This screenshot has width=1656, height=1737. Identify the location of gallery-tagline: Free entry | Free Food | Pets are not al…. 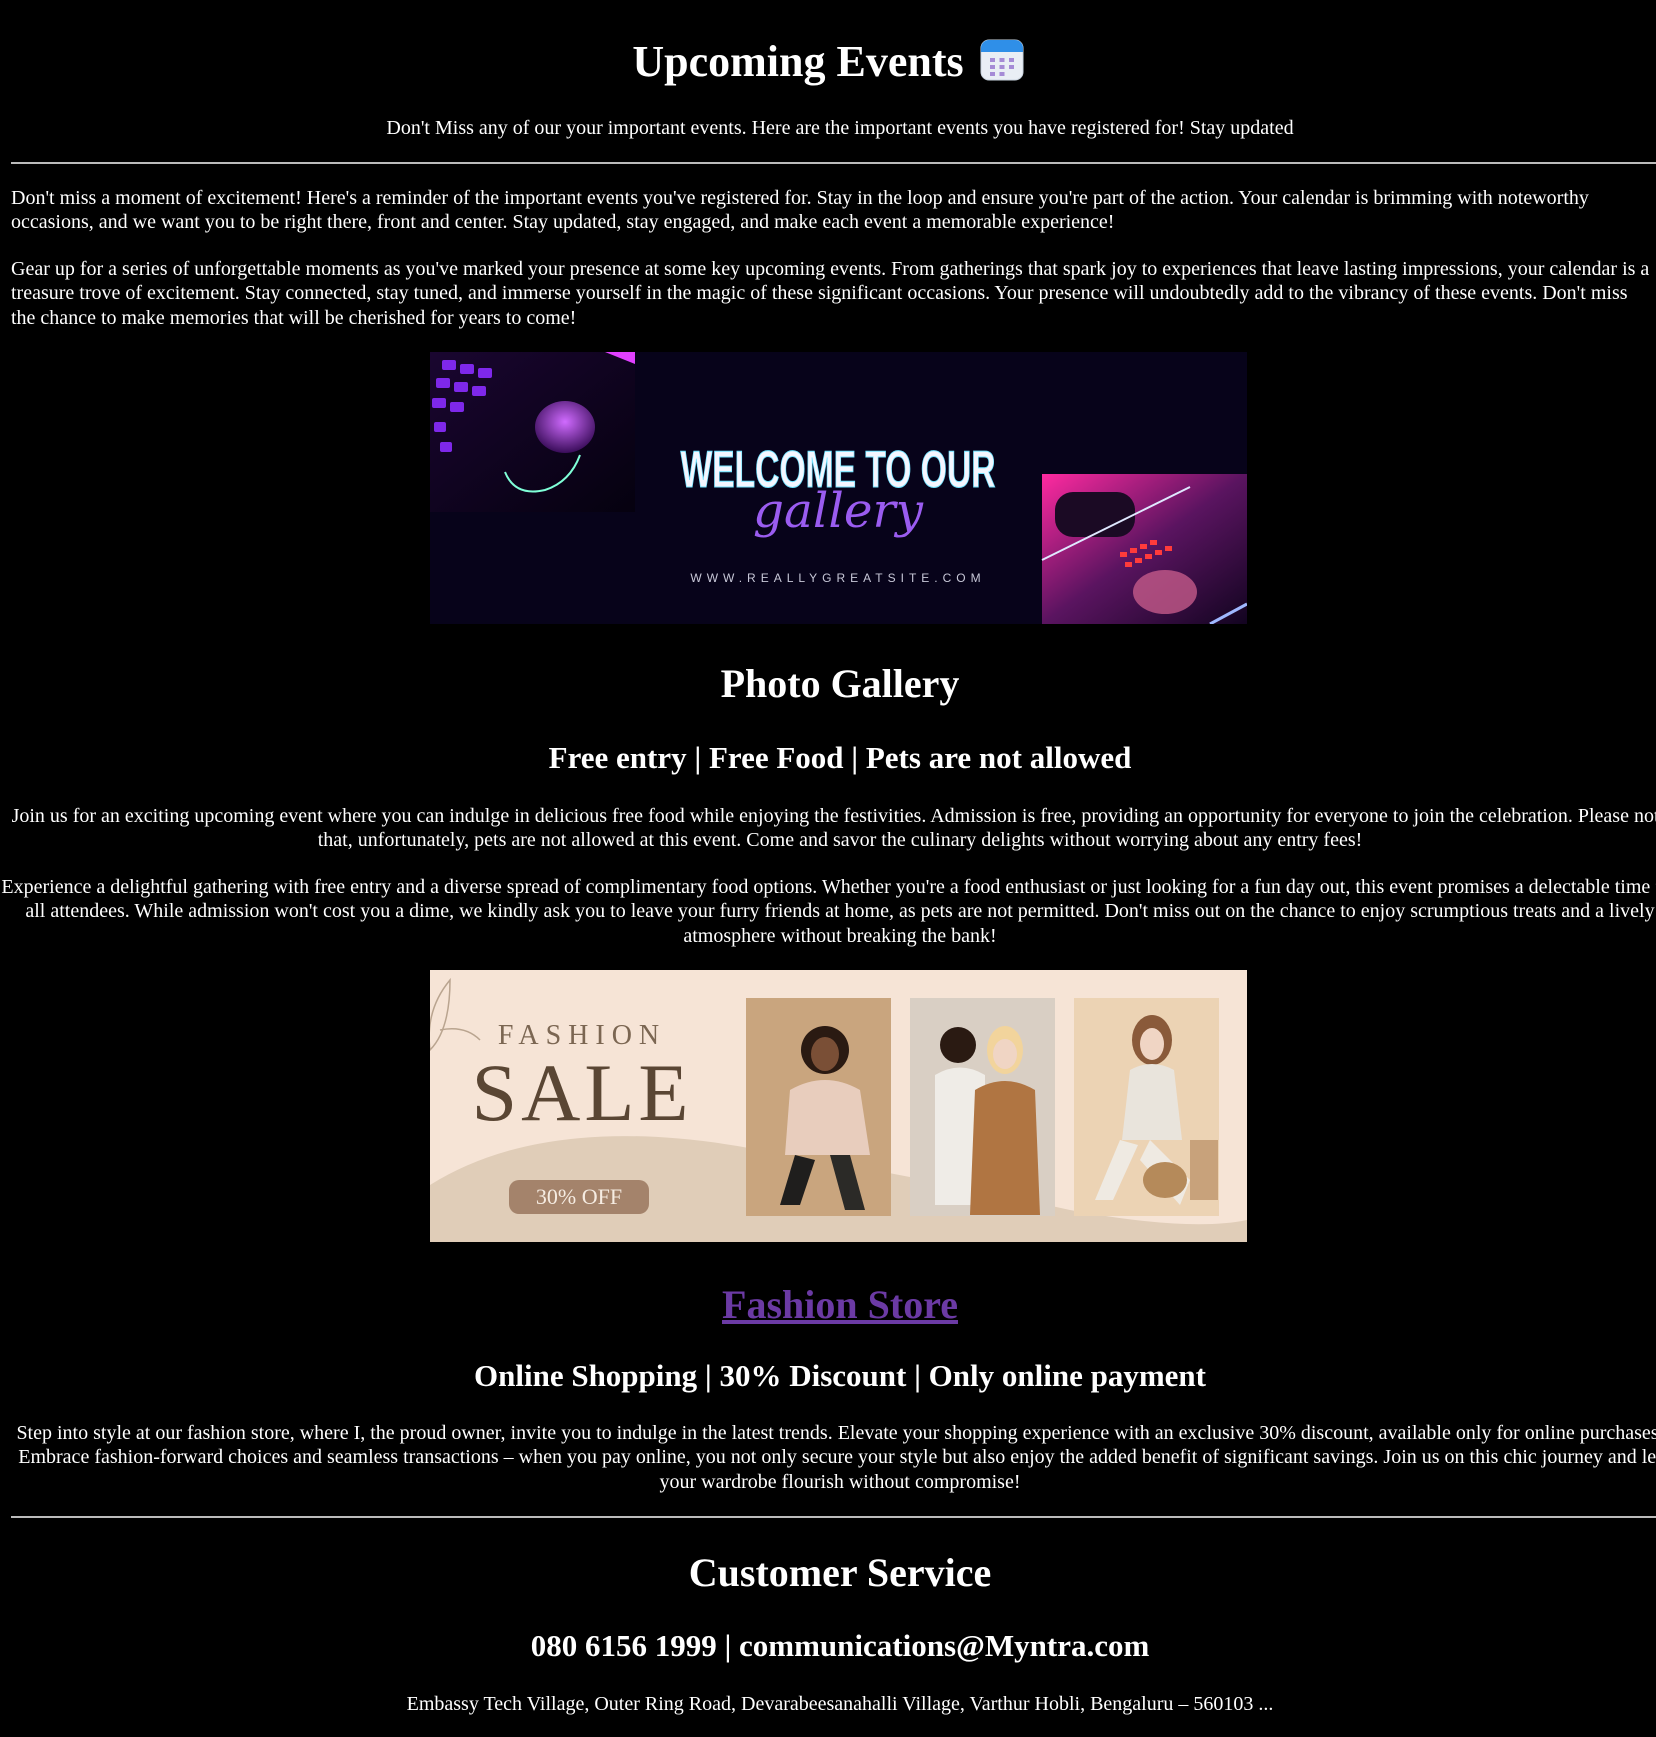
(840, 757).